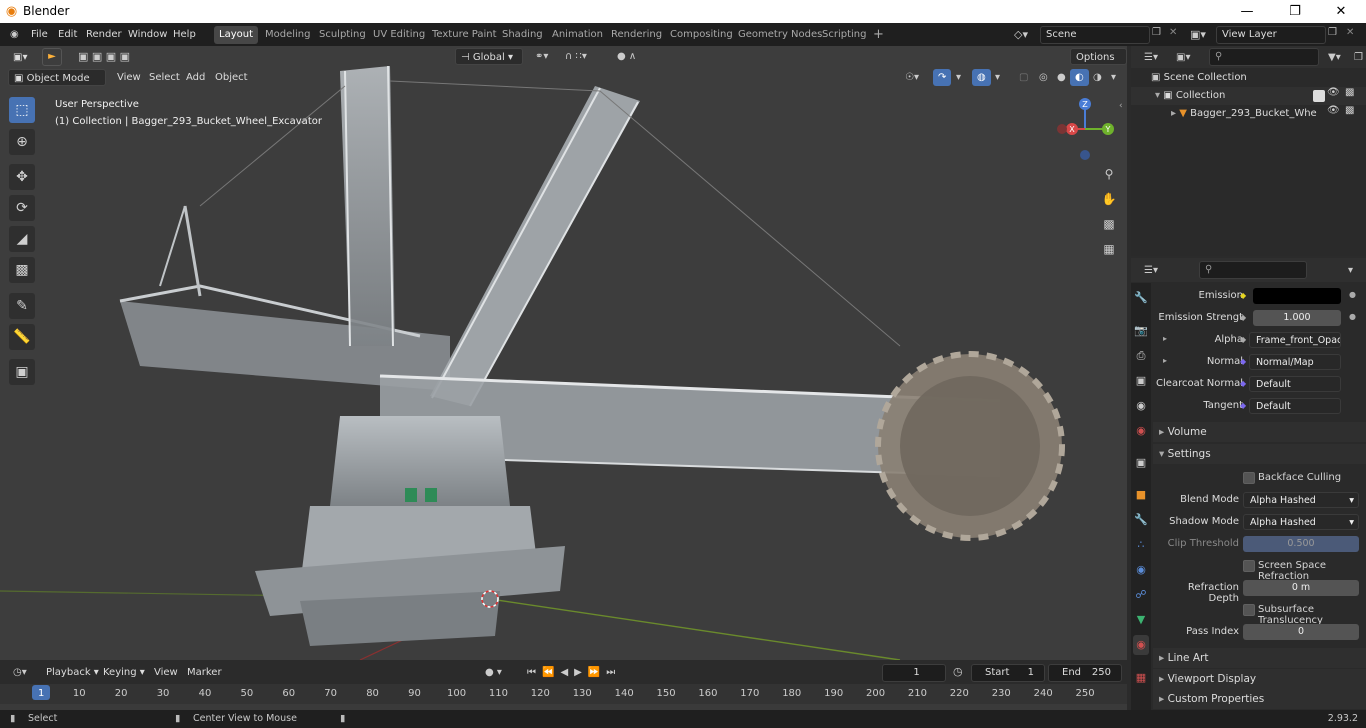 The width and height of the screenshot is (1366, 728). Describe the element at coordinates (1062, 129) in the screenshot. I see `gizmo-neg-x-axis` at that location.